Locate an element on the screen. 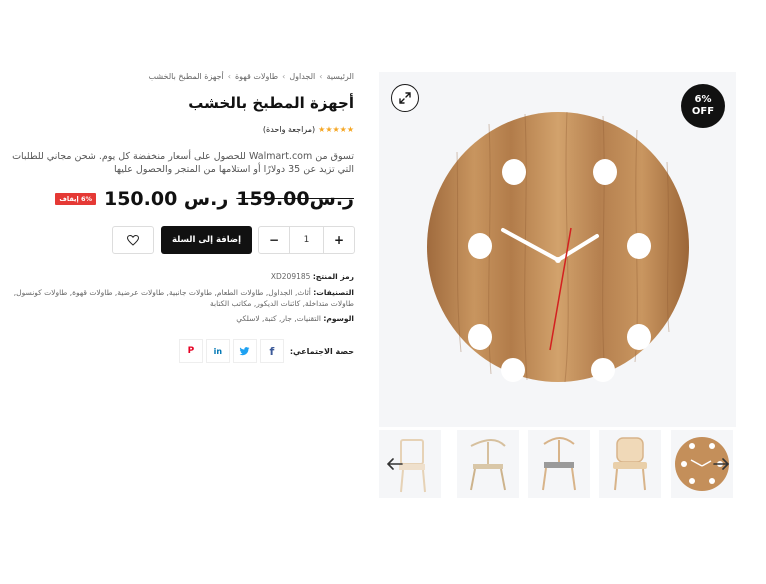  social-share: حصة الاجتماعي: f in P is located at coordinates (265, 351).